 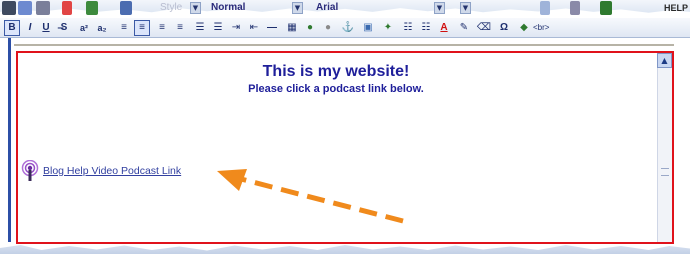 What do you see at coordinates (676, 8) in the screenshot?
I see `help-button: HELP` at bounding box center [676, 8].